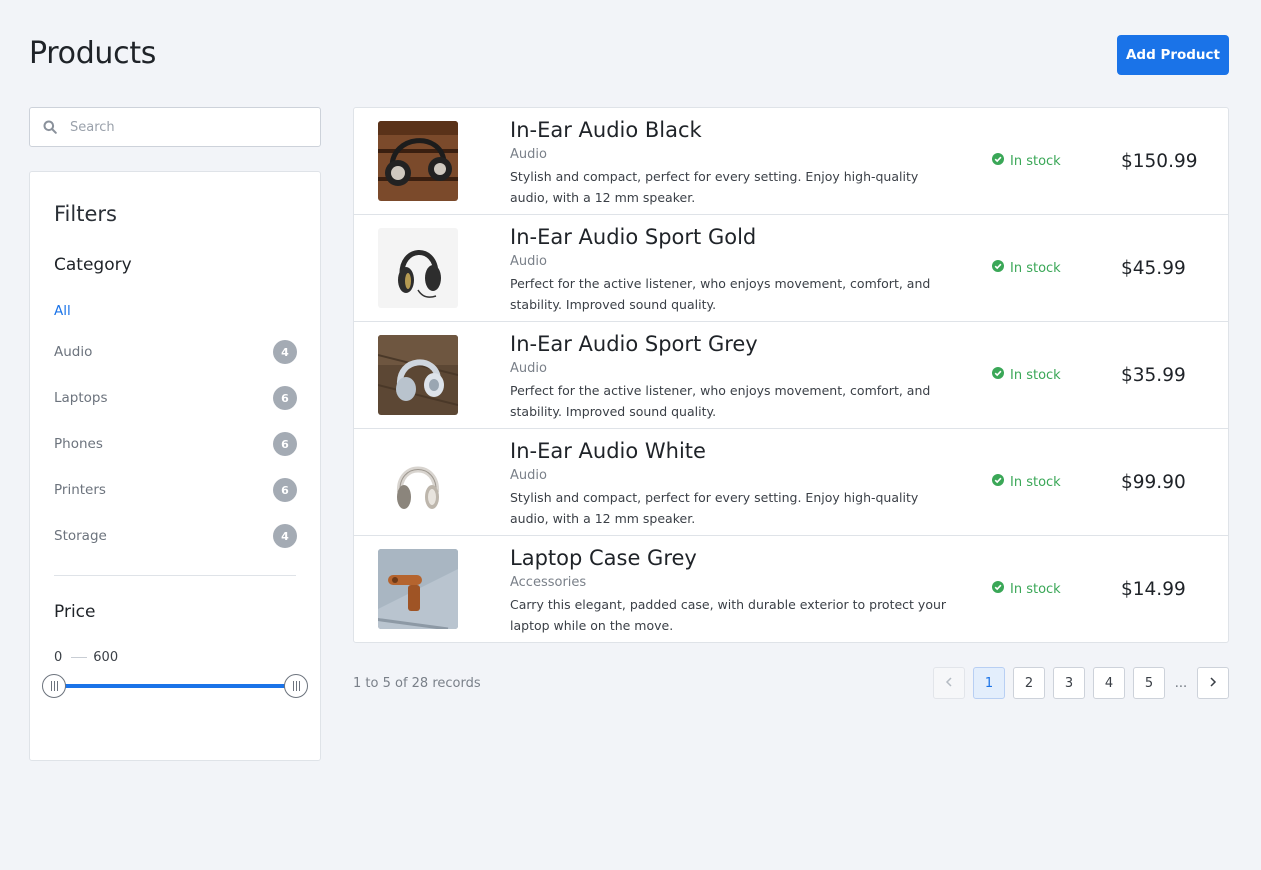  What do you see at coordinates (417, 683) in the screenshot?
I see `records-count: 1 to 5 of 28 records` at bounding box center [417, 683].